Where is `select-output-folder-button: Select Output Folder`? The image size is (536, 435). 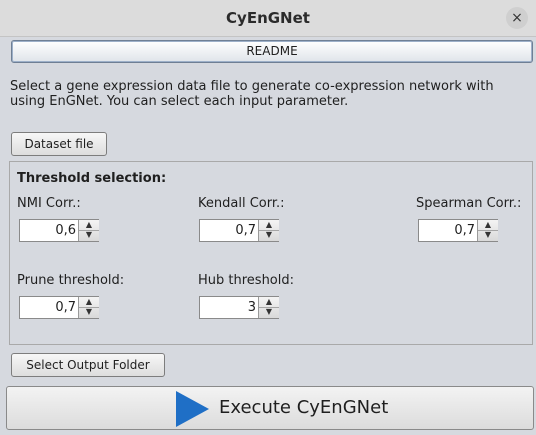 select-output-folder-button: Select Output Folder is located at coordinates (88, 365).